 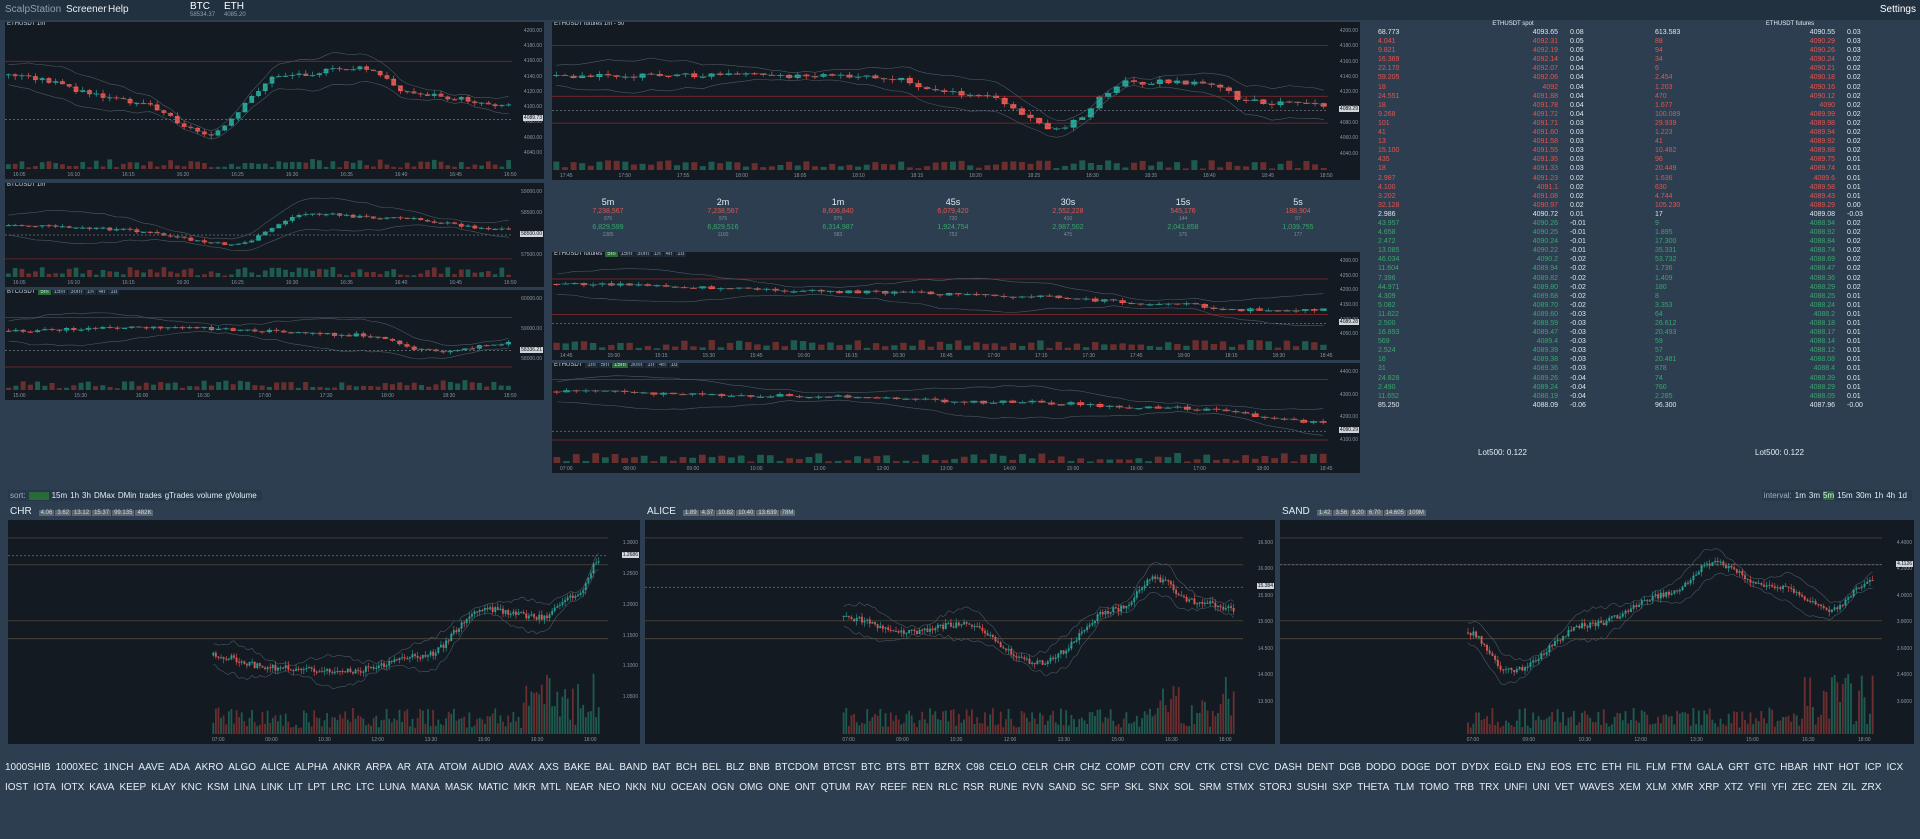 What do you see at coordinates (1536, 768) in the screenshot?
I see `symbol-link: ENJ` at bounding box center [1536, 768].